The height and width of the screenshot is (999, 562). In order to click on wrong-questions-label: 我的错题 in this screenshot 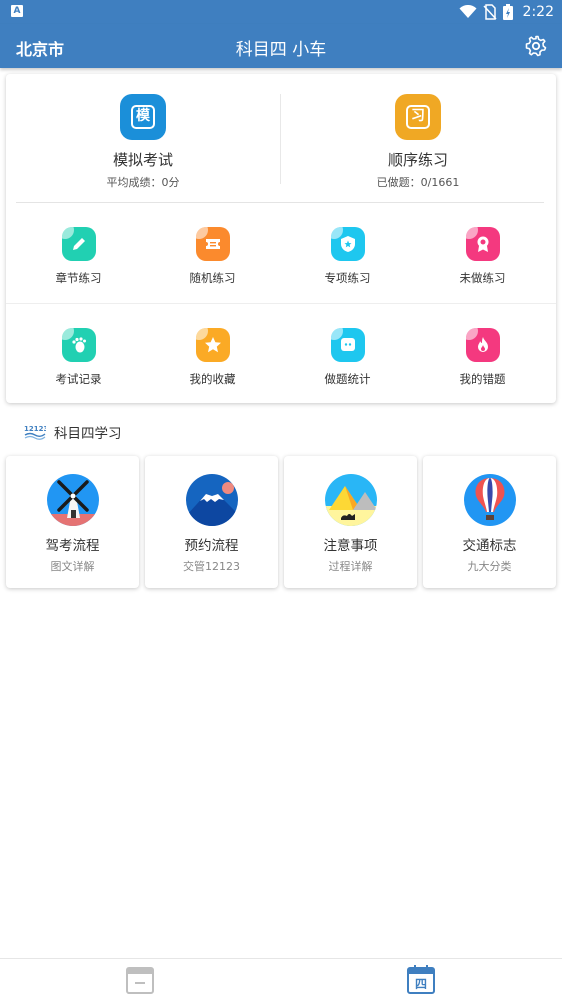, I will do `click(482, 379)`.